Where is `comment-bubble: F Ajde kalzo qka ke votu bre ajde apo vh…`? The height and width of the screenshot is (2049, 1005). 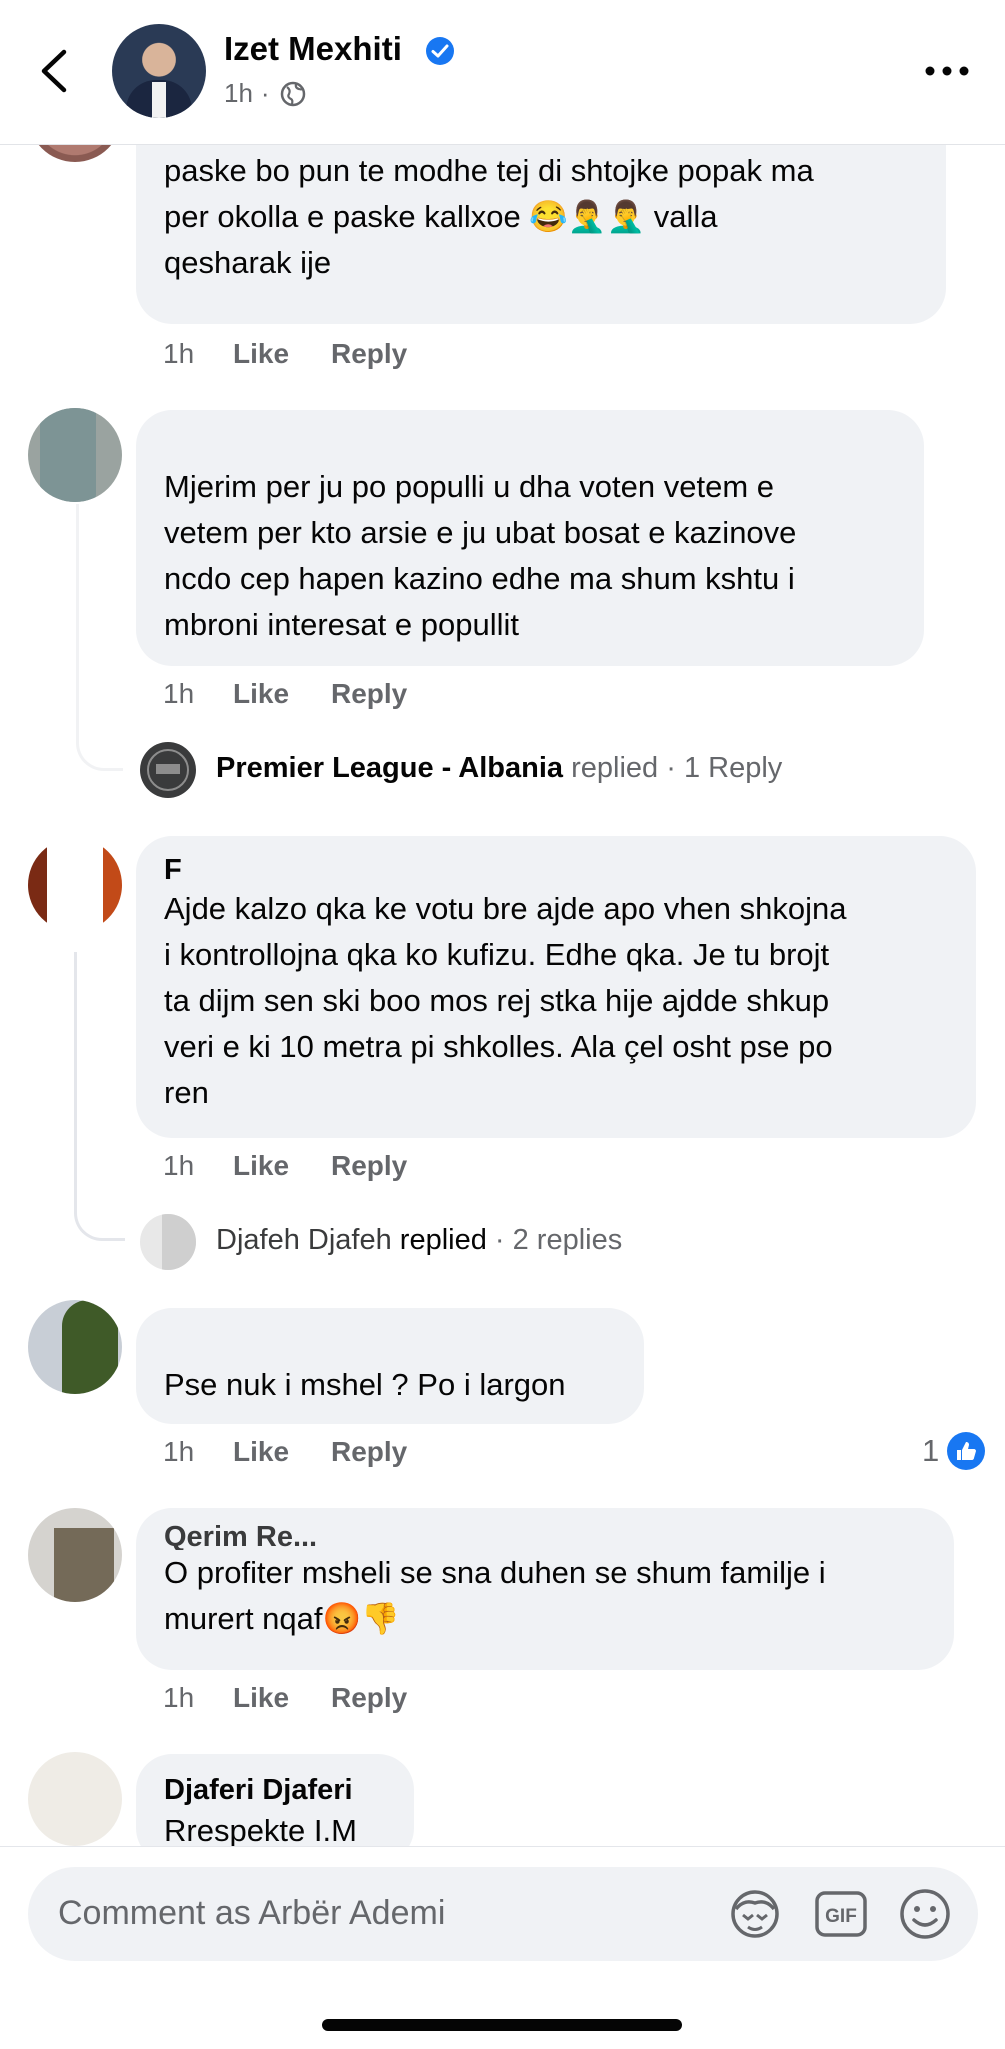 comment-bubble: F Ajde kalzo qka ke votu bre ajde apo vh… is located at coordinates (556, 987).